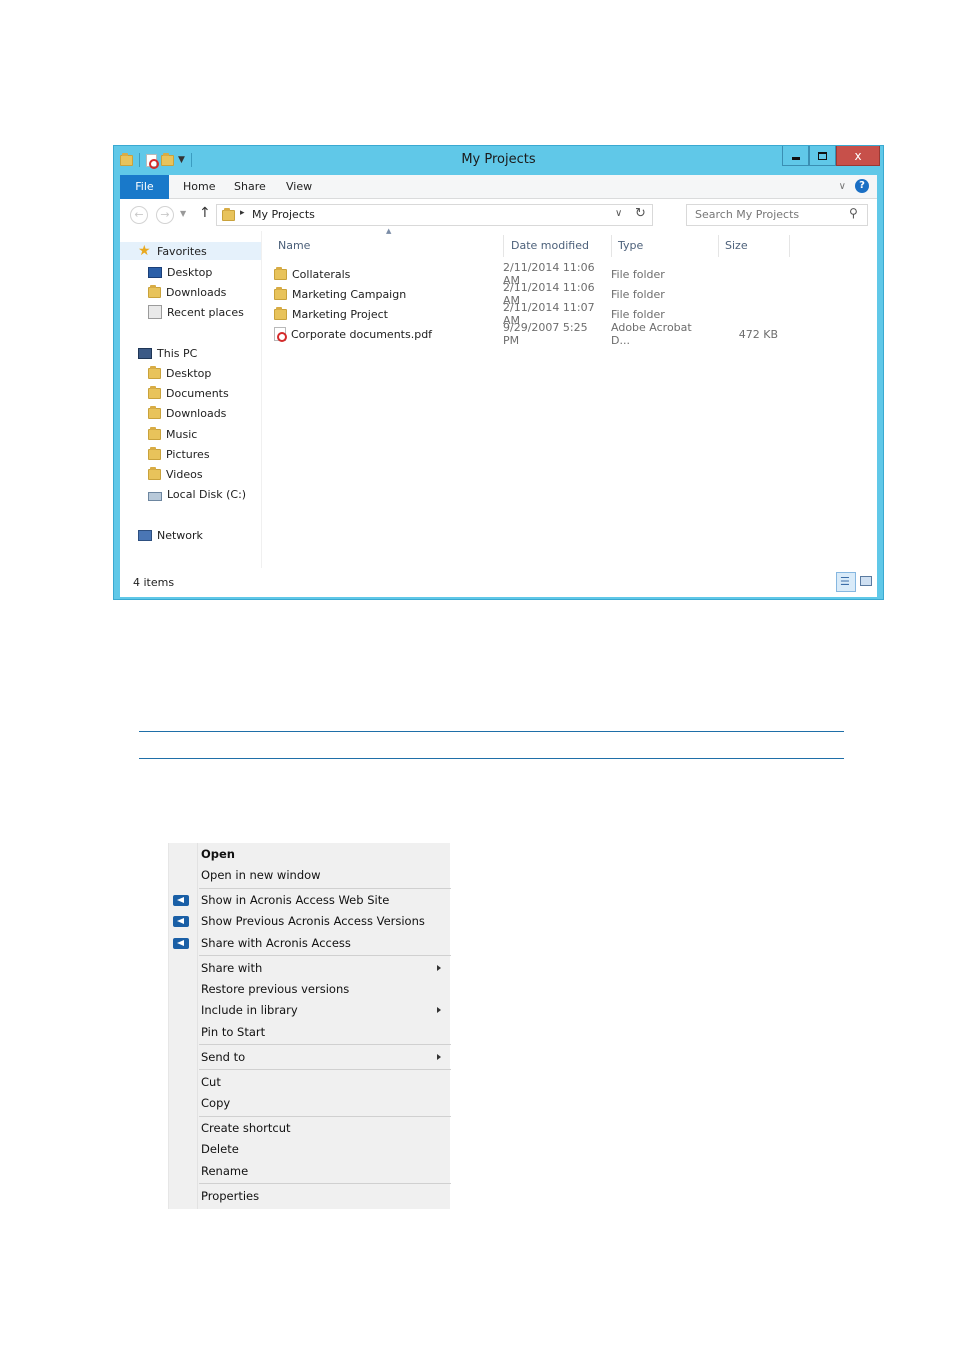  I want to click on nav-network: Network, so click(170, 535).